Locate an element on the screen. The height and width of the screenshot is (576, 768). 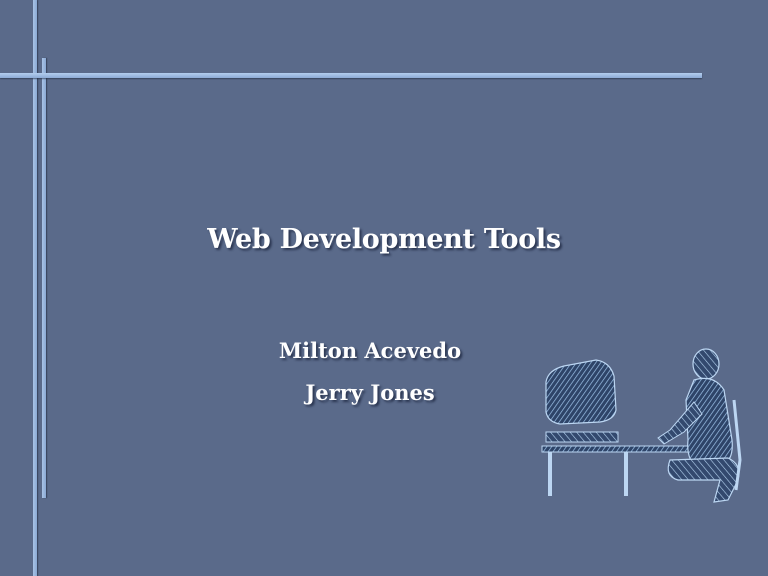
person-at-computer-icon is located at coordinates (641, 425).